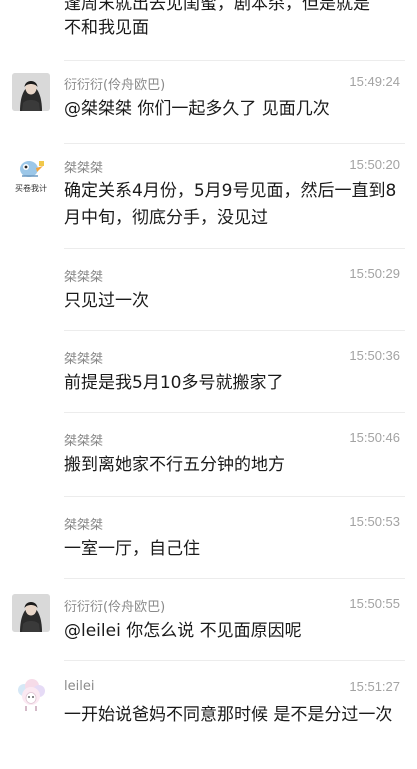 This screenshot has height=769, width=417. What do you see at coordinates (183, 631) in the screenshot?
I see `message-text: @leilei 你怎么说 不见面原因呢` at bounding box center [183, 631].